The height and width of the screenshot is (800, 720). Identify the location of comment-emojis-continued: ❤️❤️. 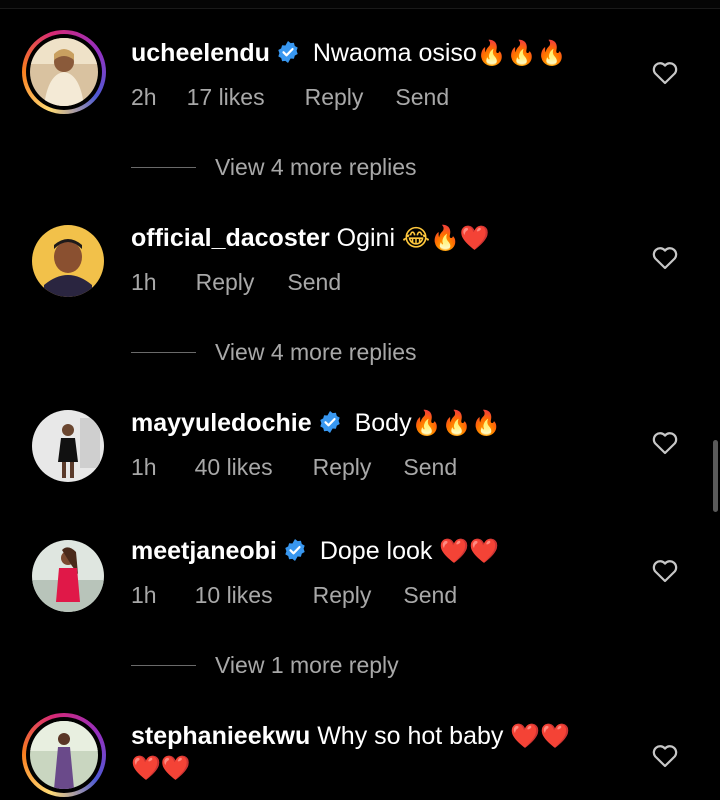
(161, 768).